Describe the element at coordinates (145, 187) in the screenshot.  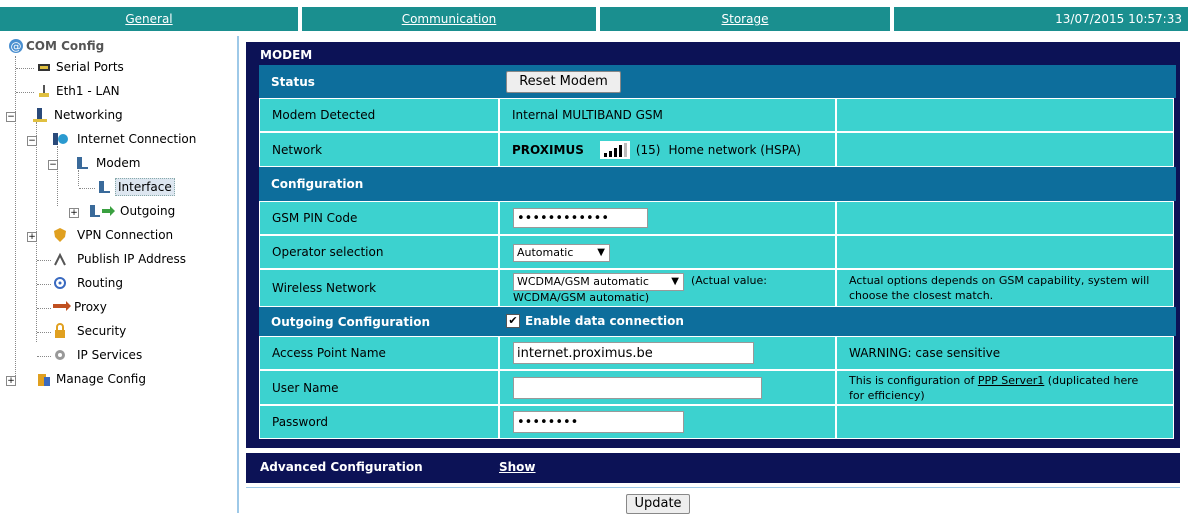
I see `tree-item-label-selected: Interface` at that location.